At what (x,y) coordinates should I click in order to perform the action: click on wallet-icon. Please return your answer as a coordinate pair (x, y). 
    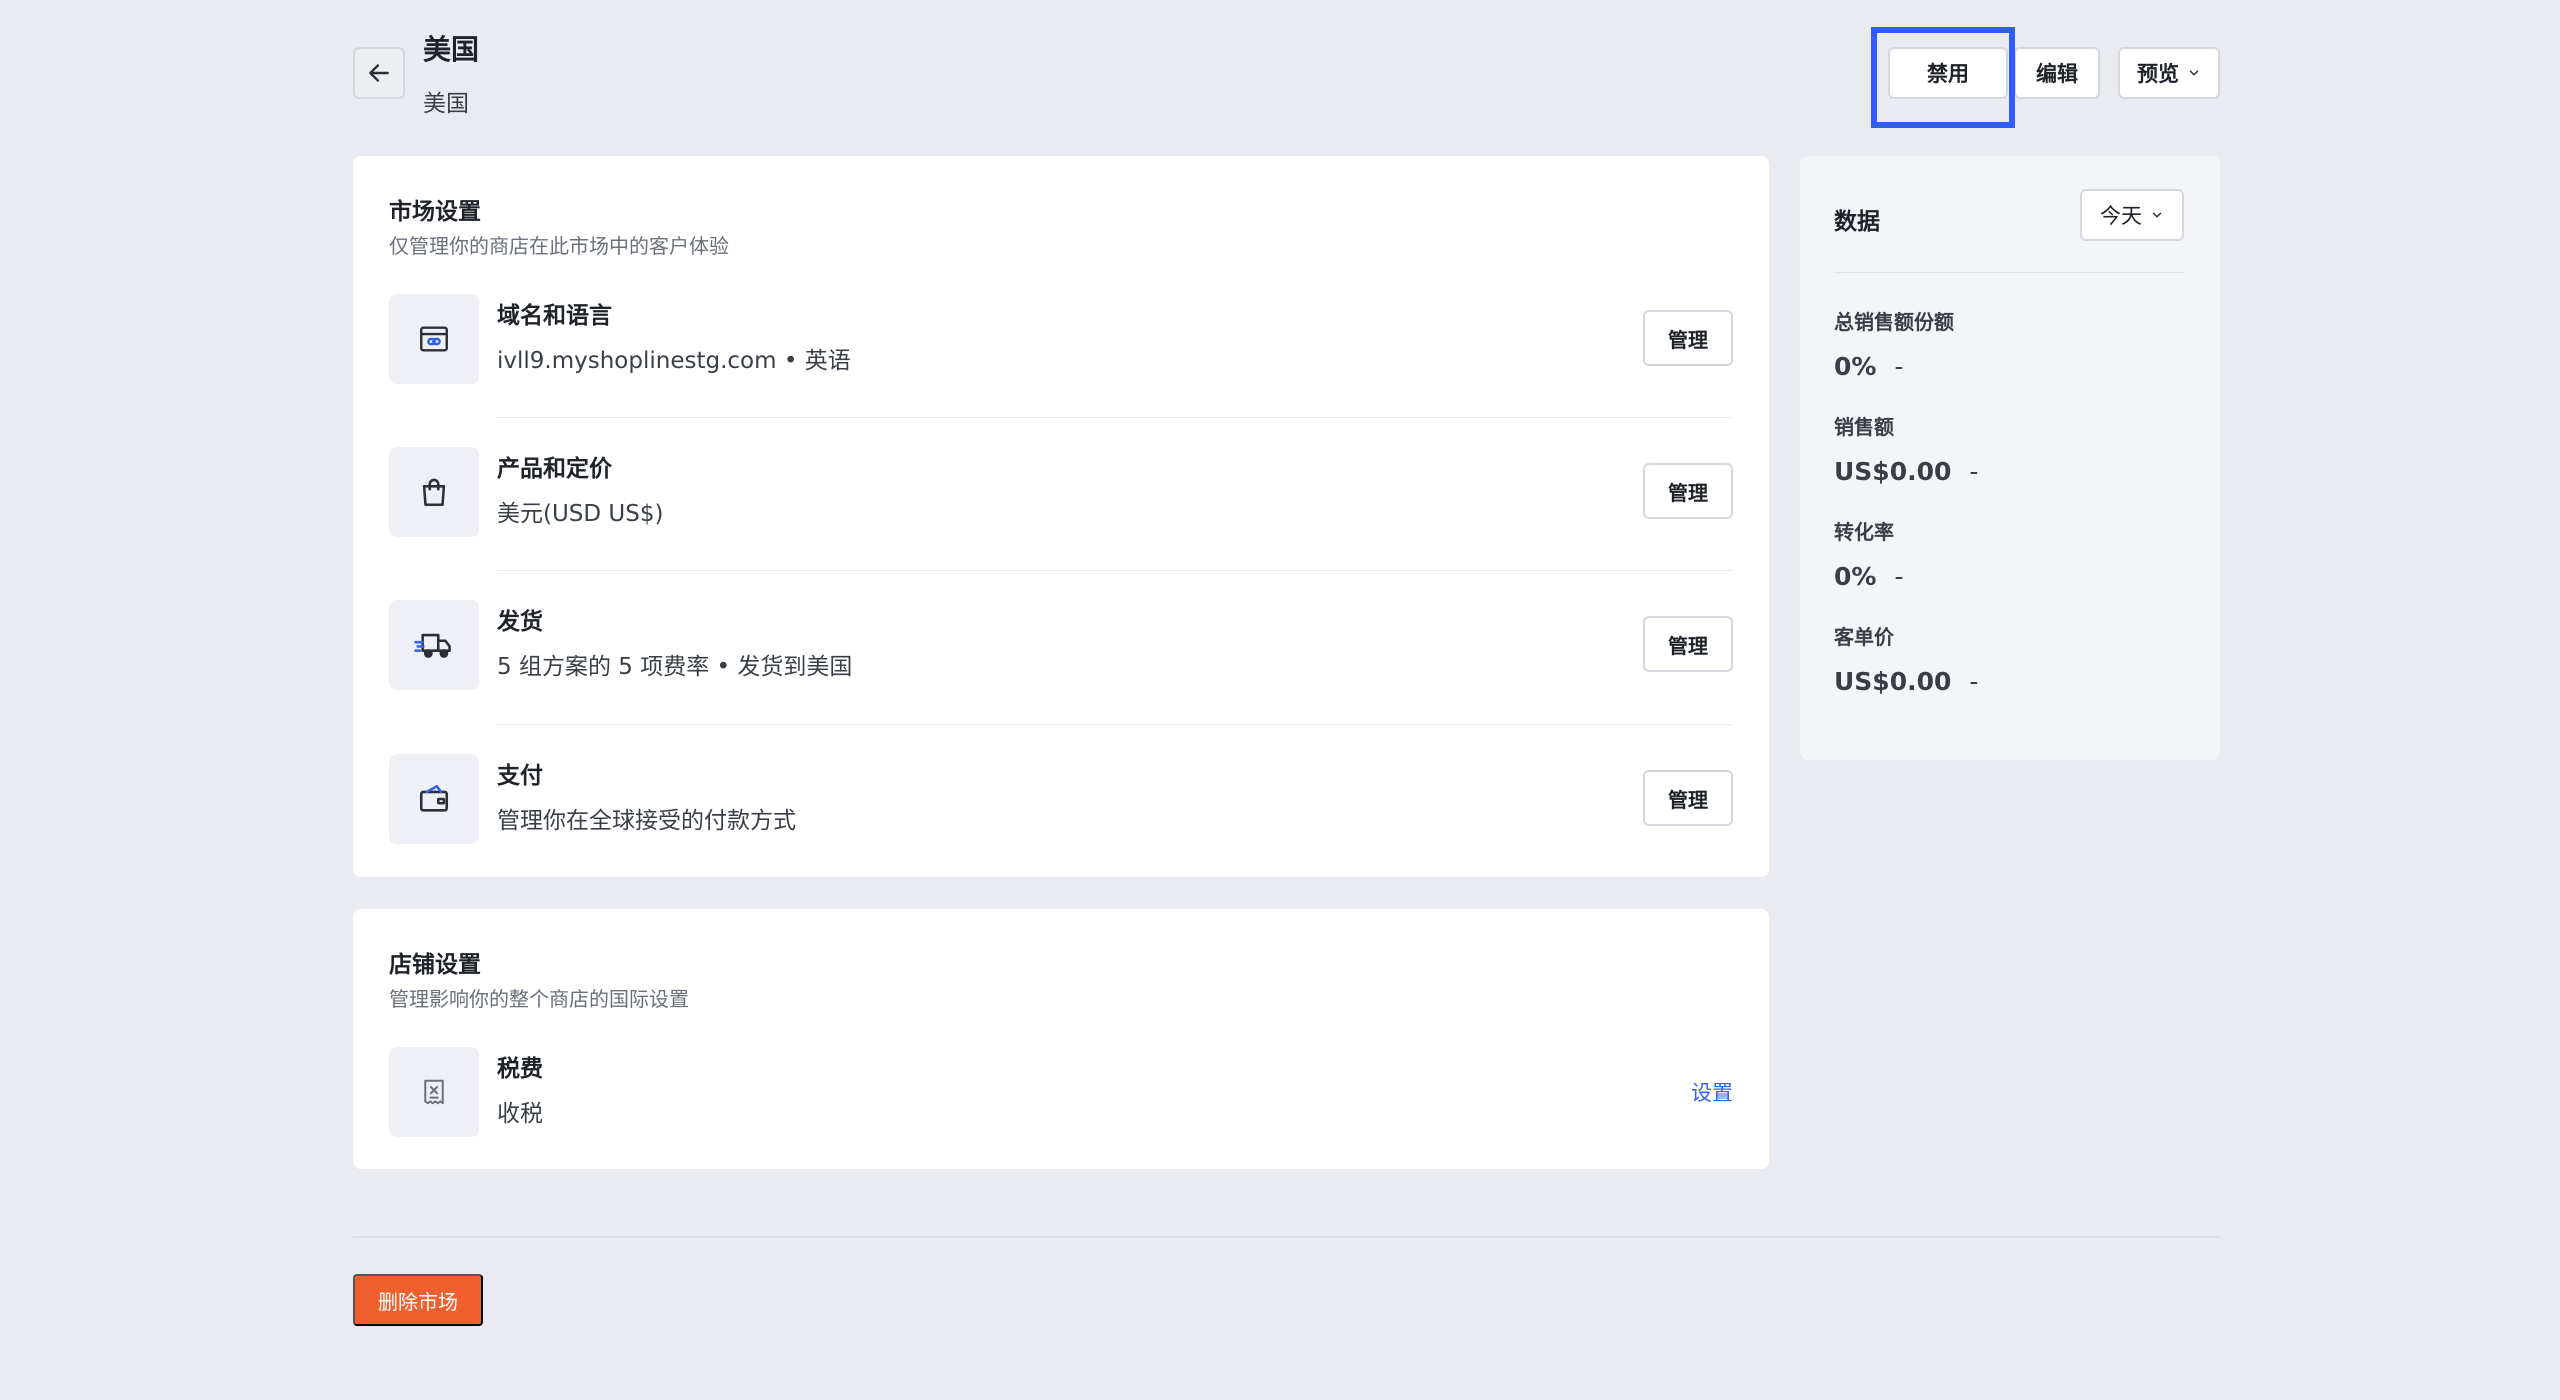
    Looking at the image, I should click on (434, 799).